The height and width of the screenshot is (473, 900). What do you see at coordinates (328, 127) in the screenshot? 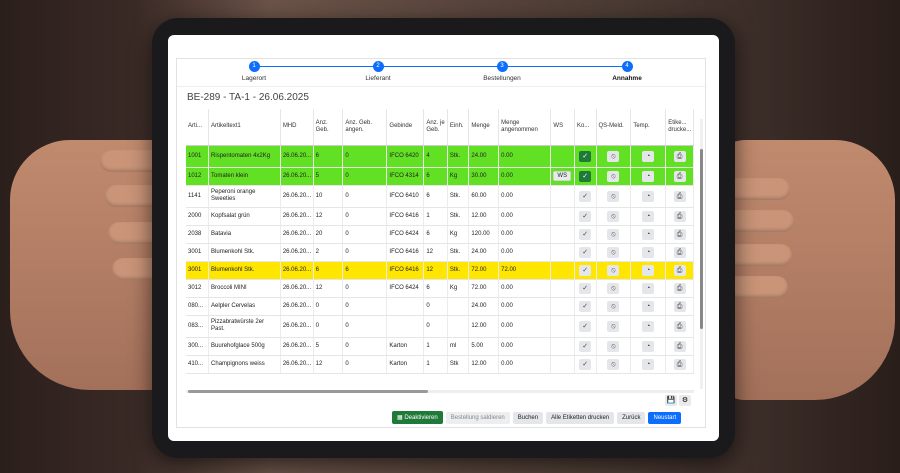
I see `column-header: Anz. Geb.` at bounding box center [328, 127].